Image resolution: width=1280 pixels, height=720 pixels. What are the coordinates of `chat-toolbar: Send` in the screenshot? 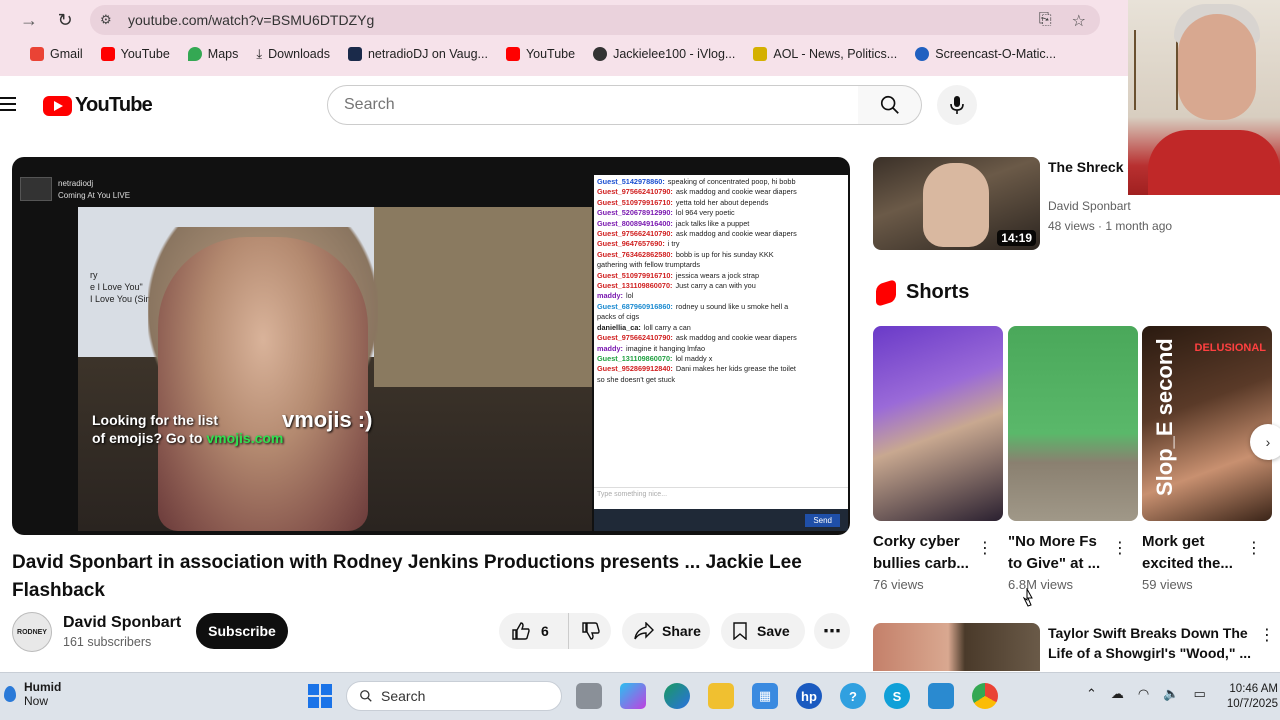 It's located at (721, 520).